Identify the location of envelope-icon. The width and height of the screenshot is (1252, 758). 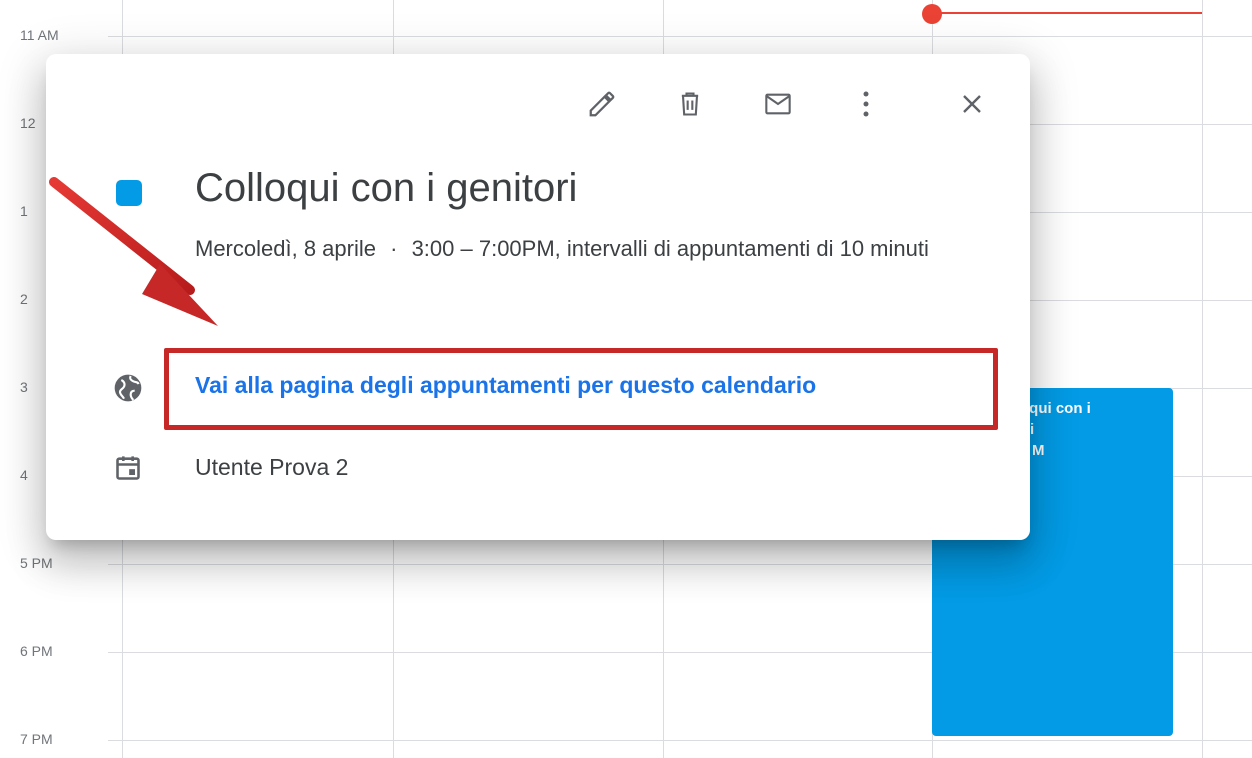
(778, 104).